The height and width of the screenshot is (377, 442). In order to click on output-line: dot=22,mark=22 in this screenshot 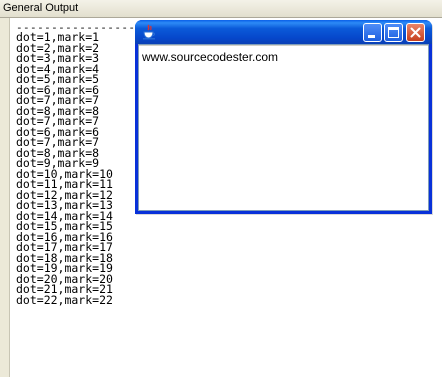, I will do `click(64, 299)`.